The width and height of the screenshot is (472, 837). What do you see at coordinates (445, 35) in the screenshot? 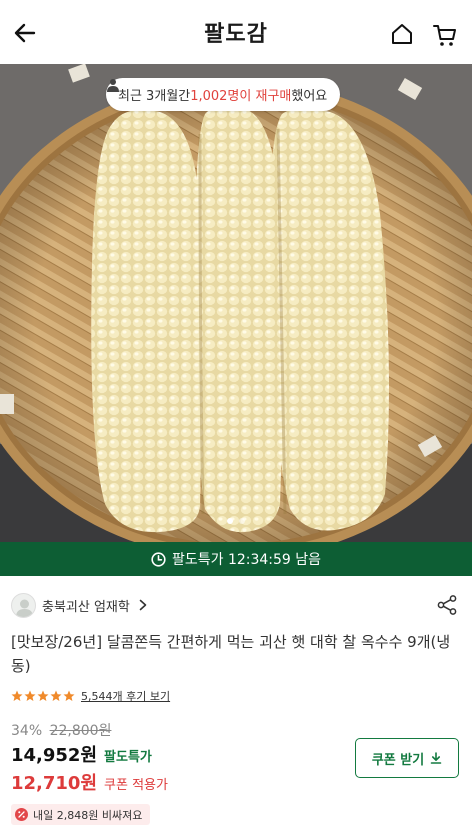
I see `cart-icon` at bounding box center [445, 35].